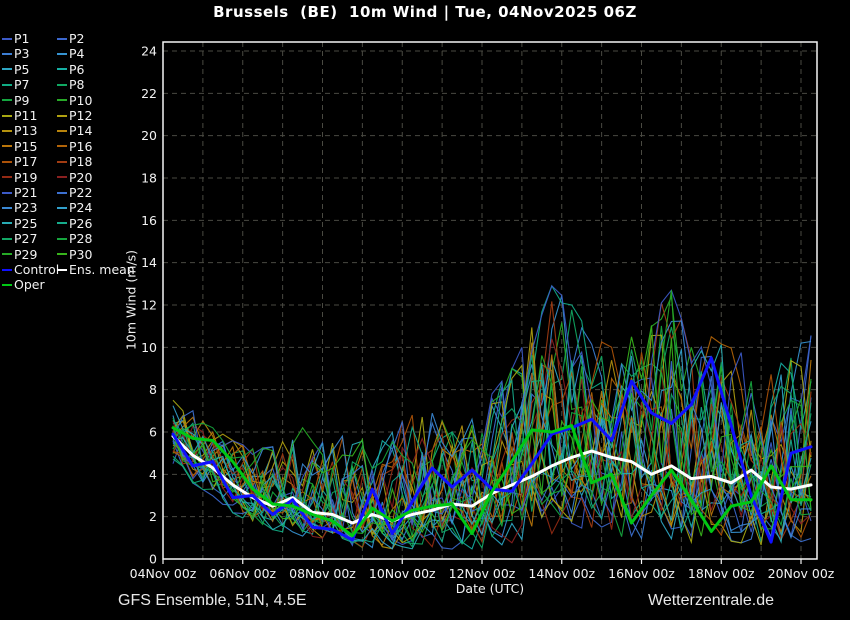  I want to click on x-tick-label: 20Nov 00z, so click(801, 573).